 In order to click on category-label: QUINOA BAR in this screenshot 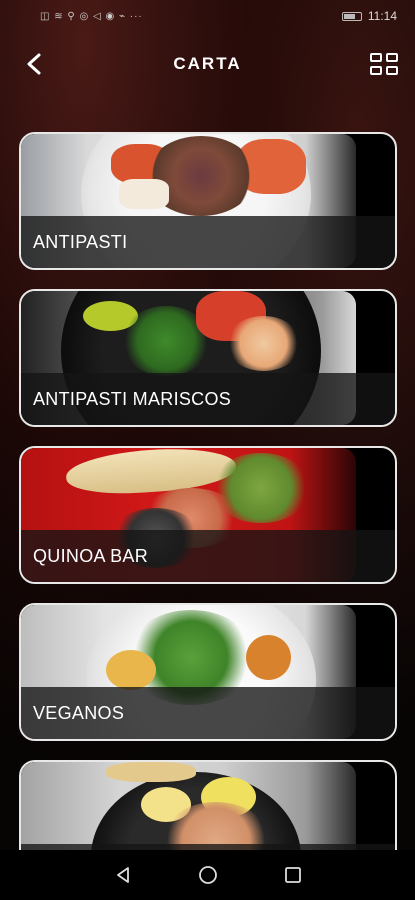, I will do `click(91, 555)`.